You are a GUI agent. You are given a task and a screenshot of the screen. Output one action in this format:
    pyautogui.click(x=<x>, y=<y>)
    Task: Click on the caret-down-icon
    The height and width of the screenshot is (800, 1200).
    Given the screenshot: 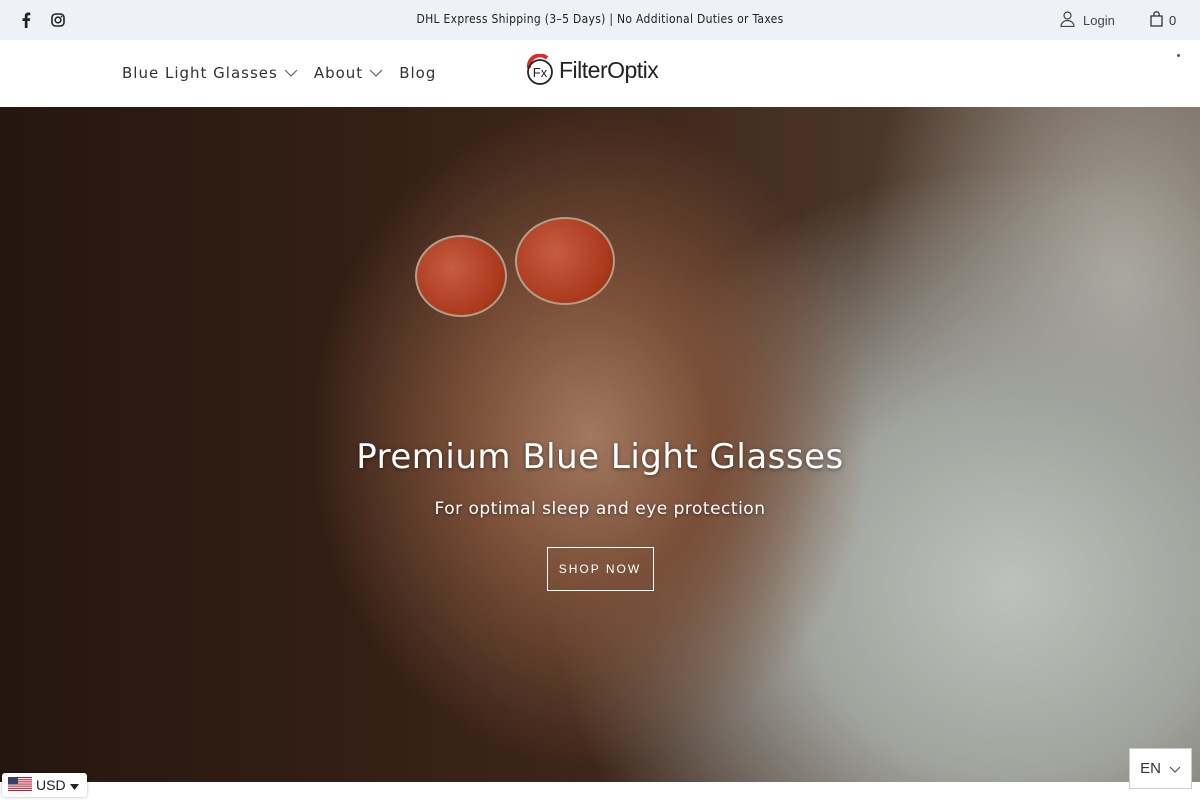 What is the action you would take?
    pyautogui.click(x=74, y=785)
    